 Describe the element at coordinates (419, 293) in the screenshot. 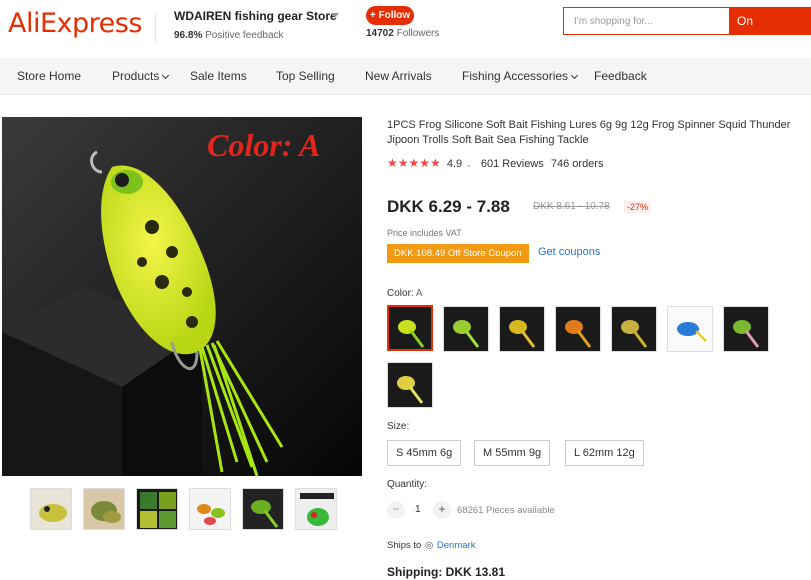

I see `selected-color-value: A` at that location.